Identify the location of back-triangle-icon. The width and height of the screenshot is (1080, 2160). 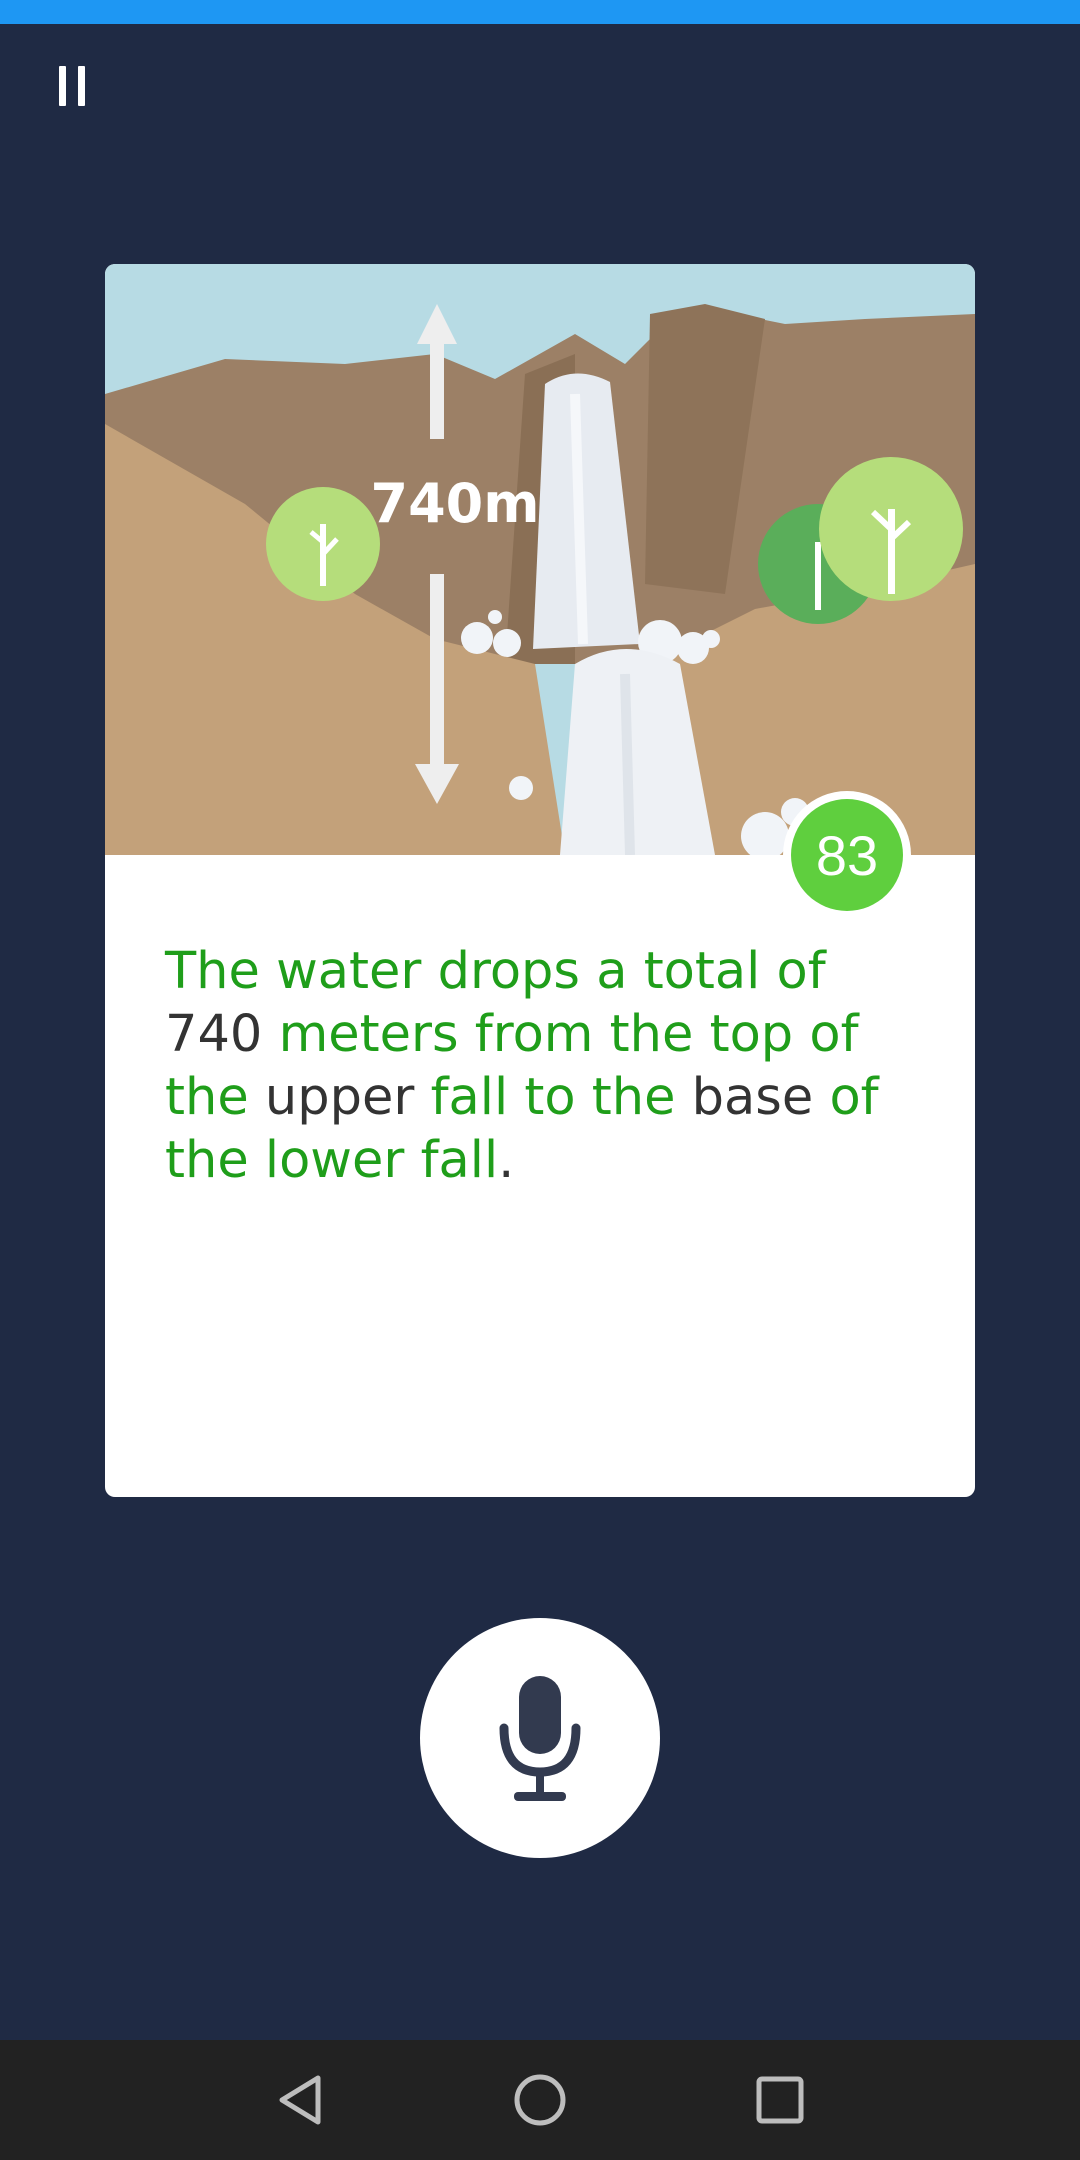
(300, 2100).